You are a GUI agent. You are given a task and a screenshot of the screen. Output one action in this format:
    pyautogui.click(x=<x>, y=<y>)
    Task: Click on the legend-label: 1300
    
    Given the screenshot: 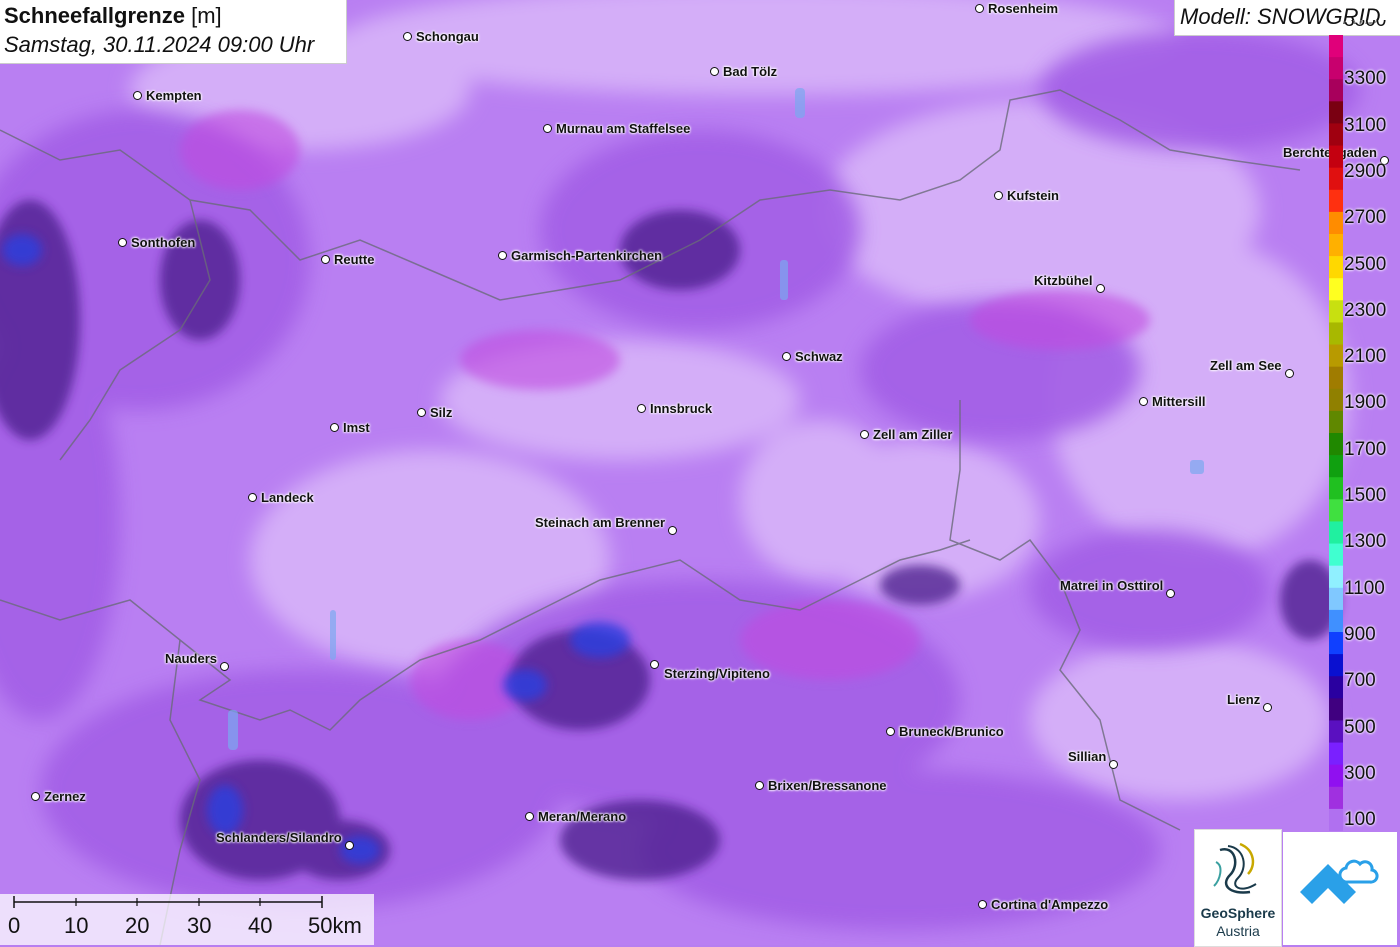 What is the action you would take?
    pyautogui.click(x=1365, y=542)
    